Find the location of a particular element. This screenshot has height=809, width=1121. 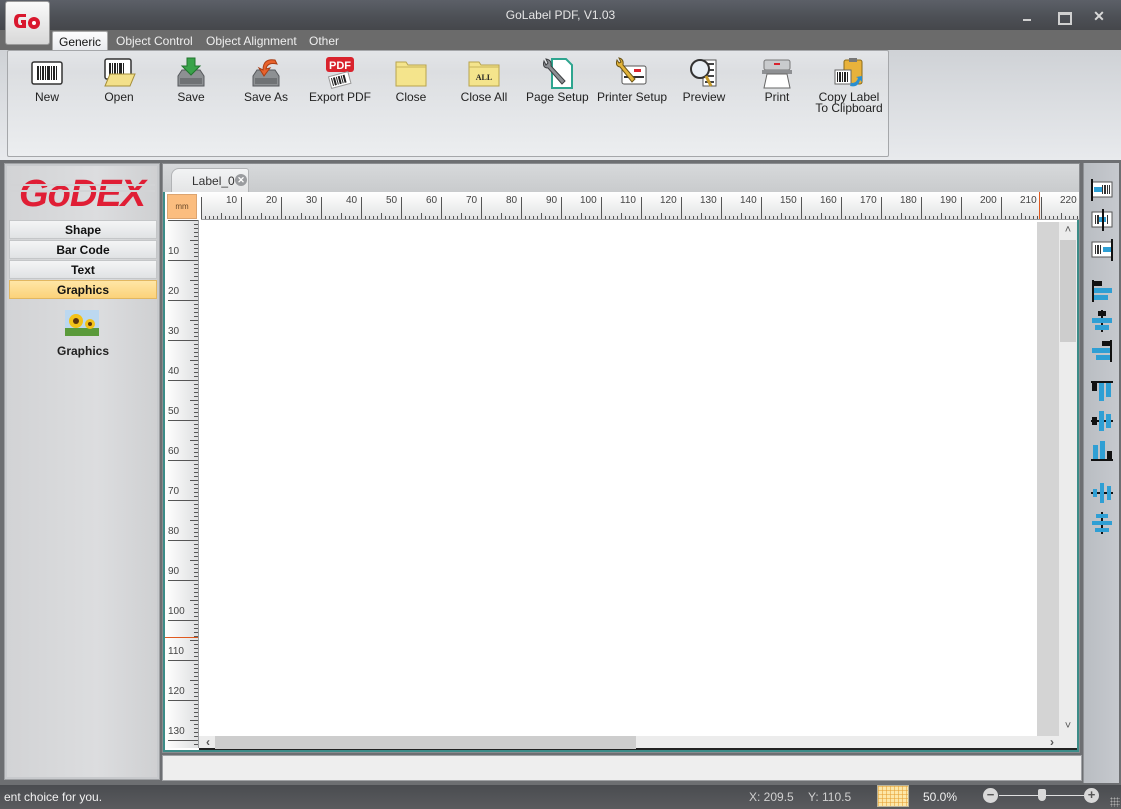

unit-indicator: mm is located at coordinates (182, 206).